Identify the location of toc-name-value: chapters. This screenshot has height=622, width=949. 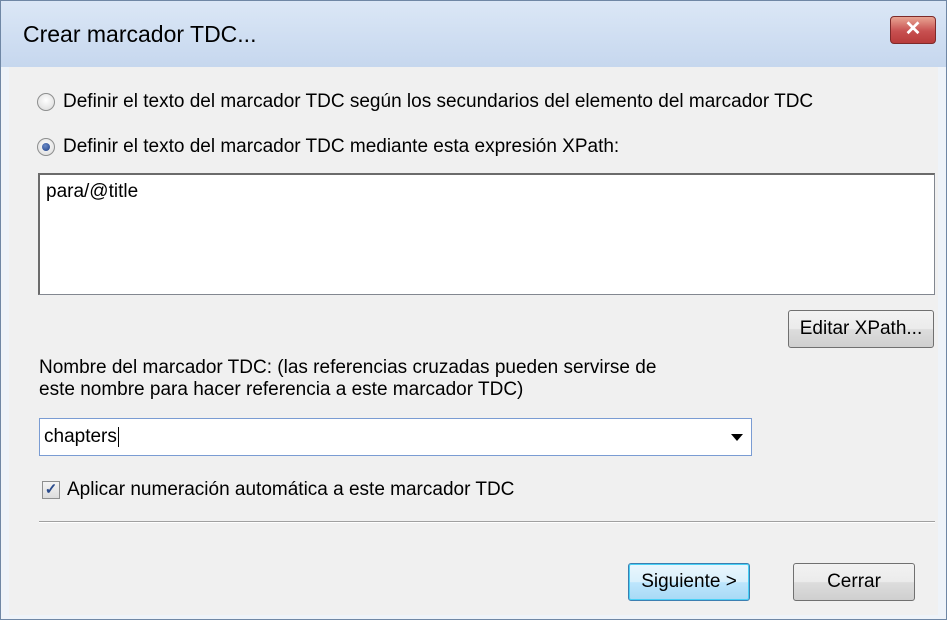
(80, 436).